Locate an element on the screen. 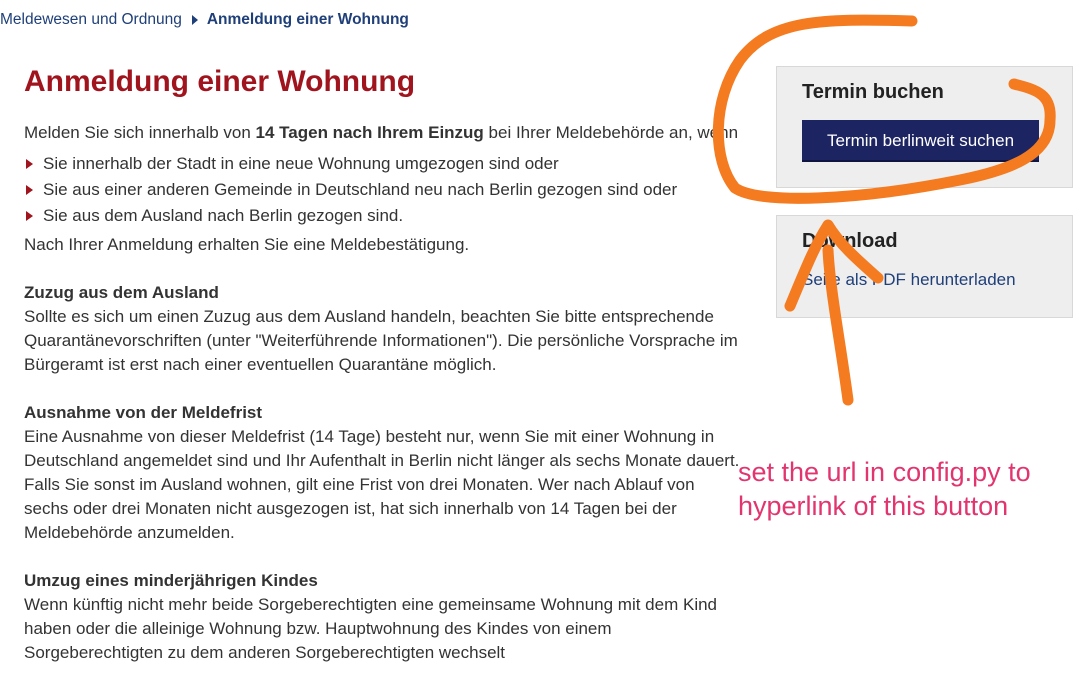 Image resolution: width=1080 pixels, height=680 pixels. download-box-title: Download is located at coordinates (850, 241).